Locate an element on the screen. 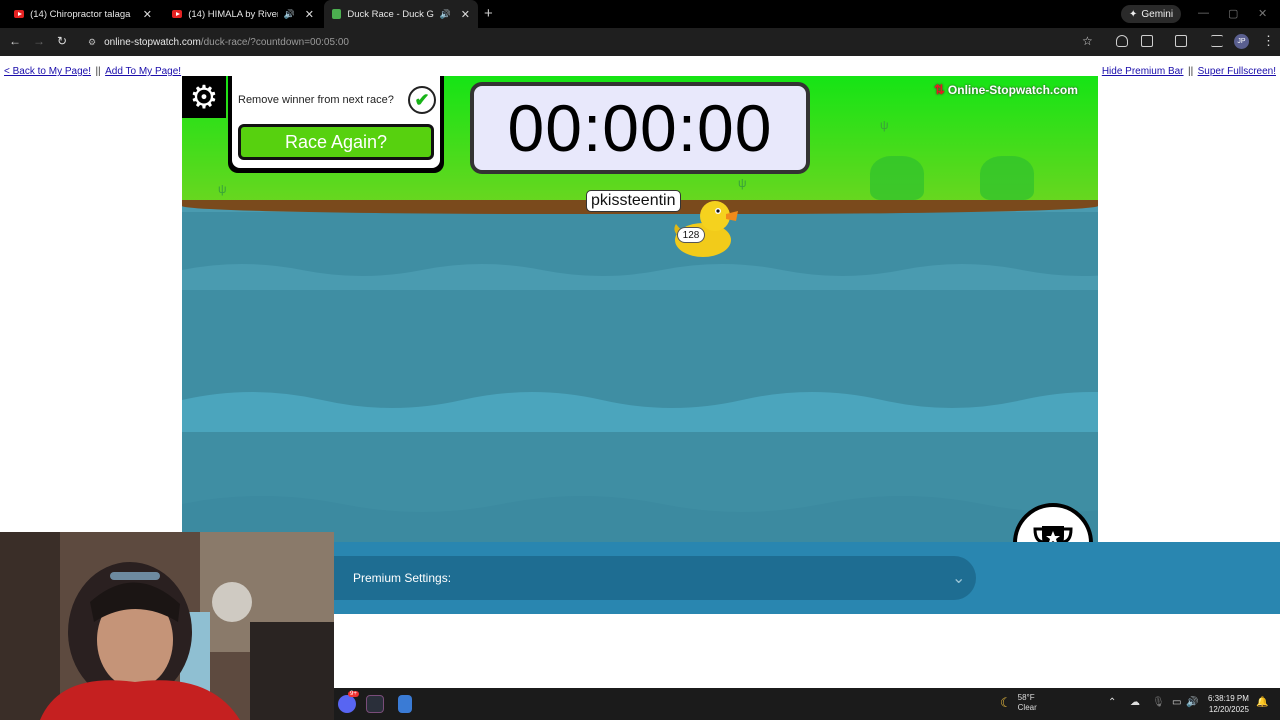 The width and height of the screenshot is (1280, 720). menu-kebab-icon: ⋮ is located at coordinates (1268, 41).